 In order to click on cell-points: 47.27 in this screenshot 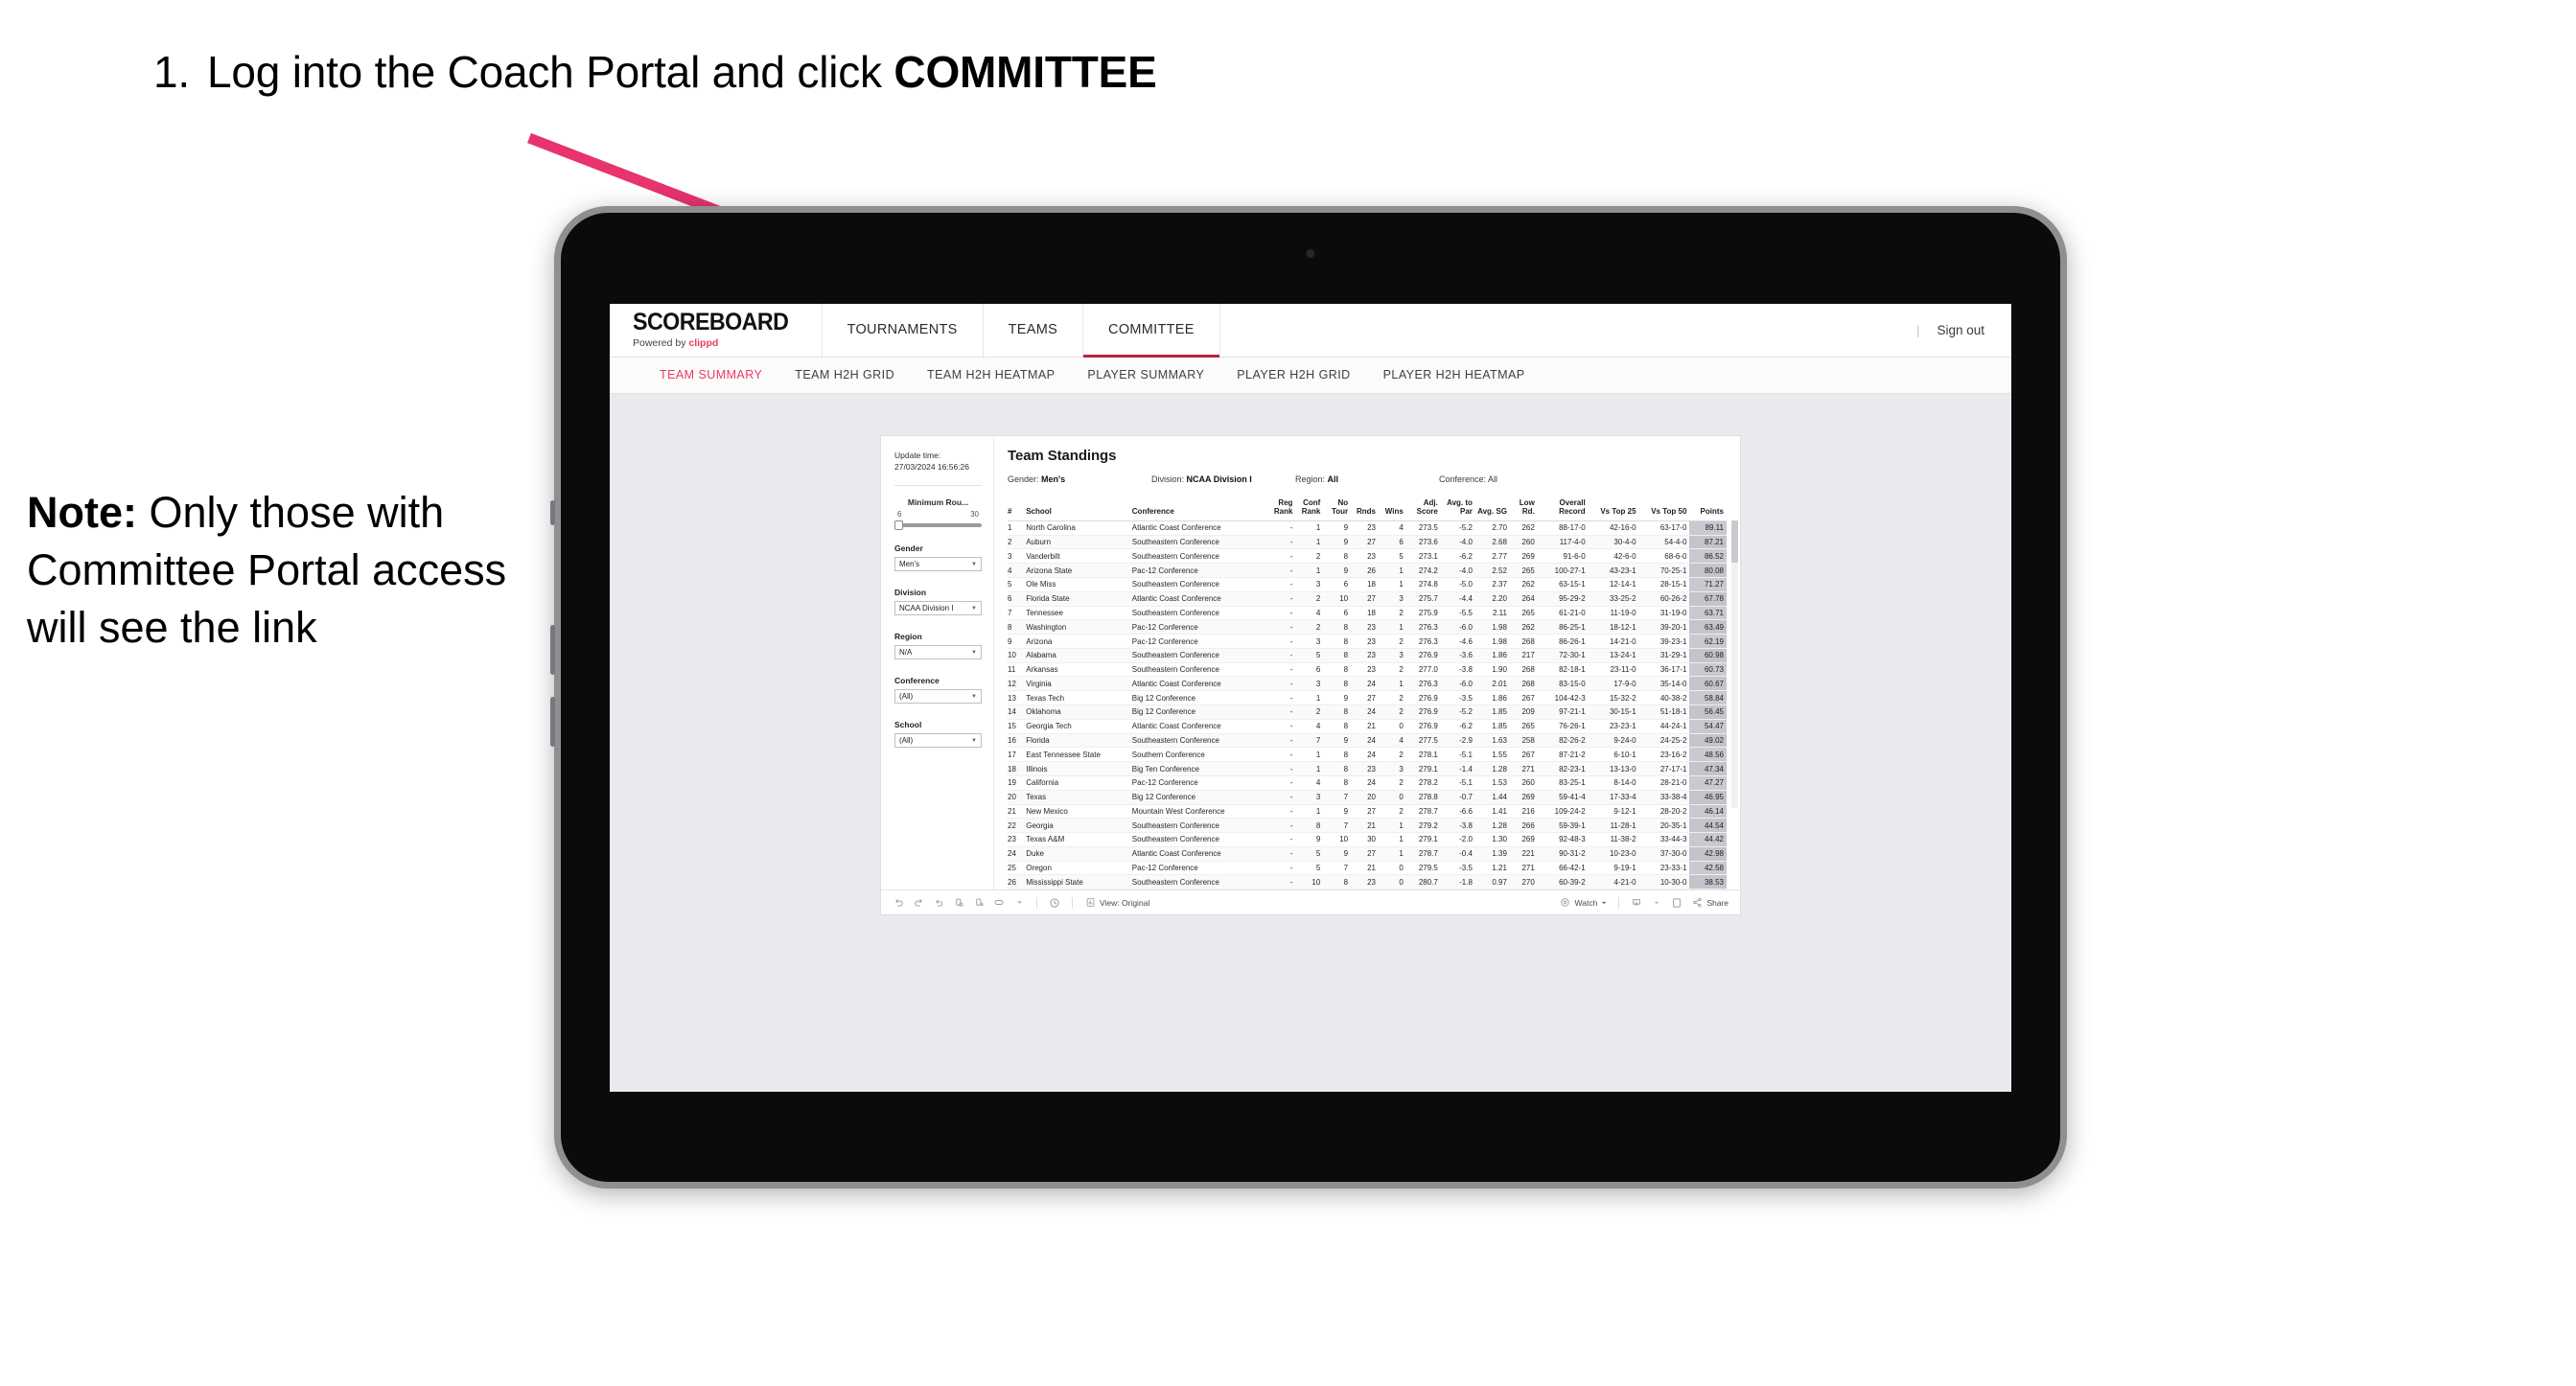, I will do `click(1708, 783)`.